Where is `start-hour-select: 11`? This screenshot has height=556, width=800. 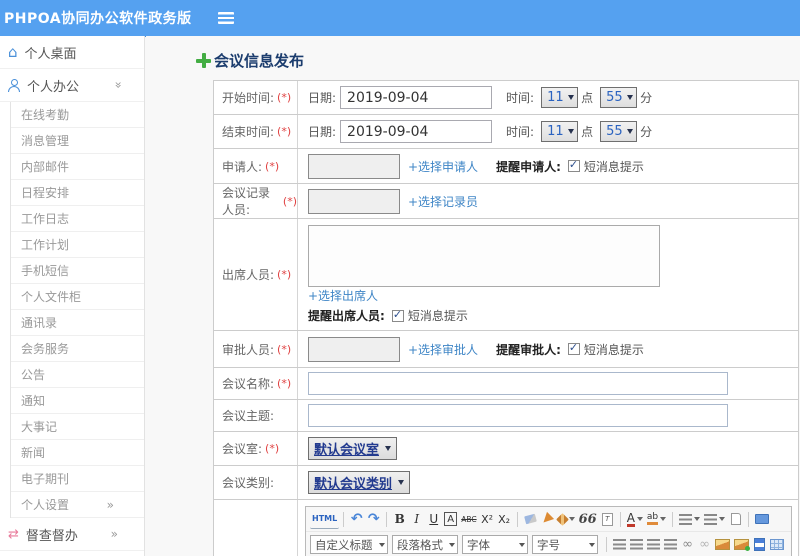 start-hour-select: 11 is located at coordinates (560, 97).